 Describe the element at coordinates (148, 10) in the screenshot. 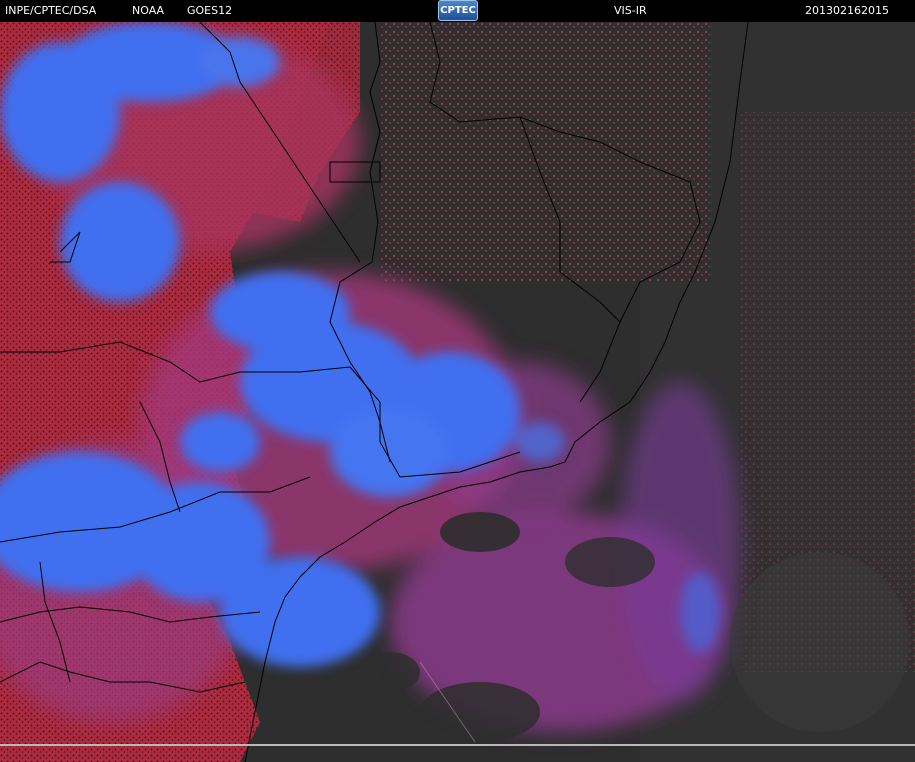

I see `agency-label: NOAA` at that location.